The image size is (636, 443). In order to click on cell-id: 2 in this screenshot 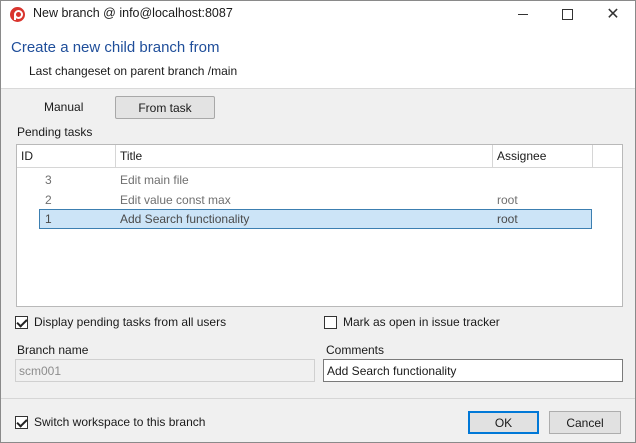, I will do `click(48, 200)`.